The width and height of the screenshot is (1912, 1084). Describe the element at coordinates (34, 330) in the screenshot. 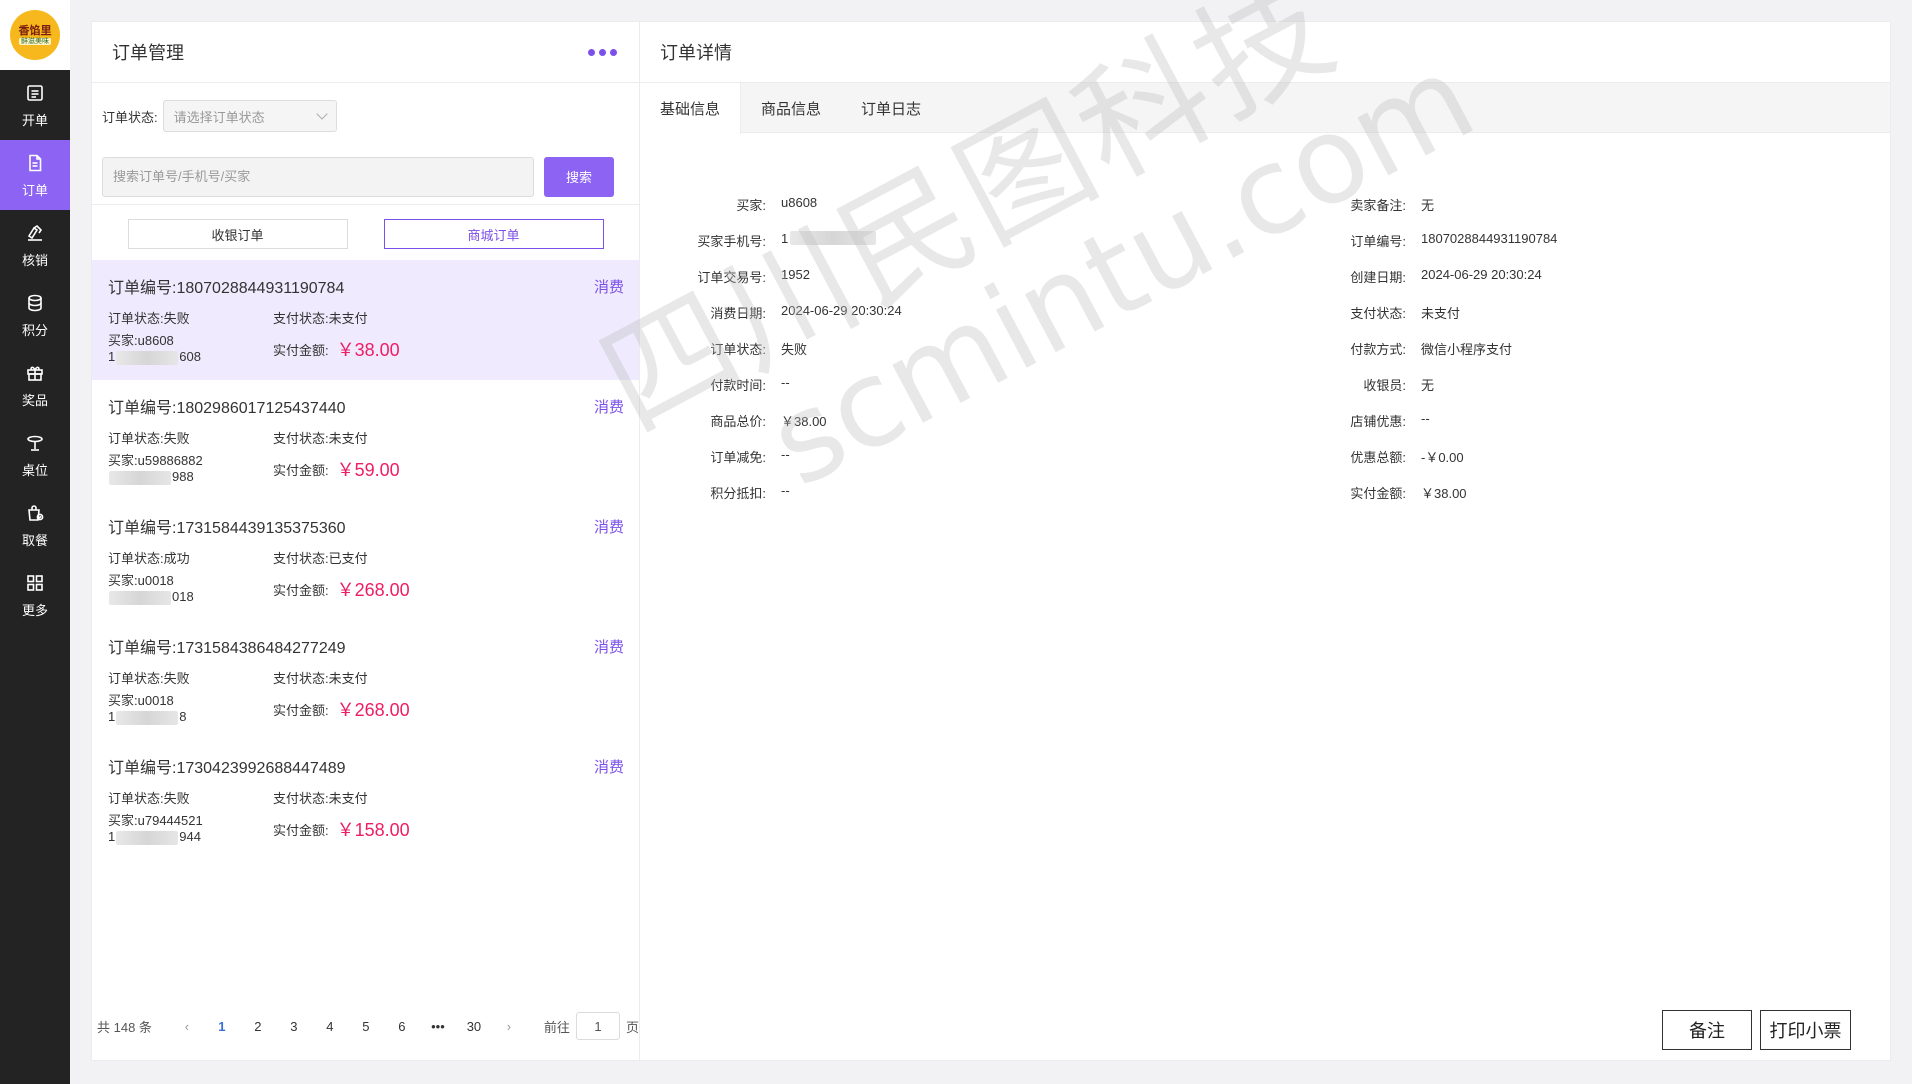

I see `sidebar-item-label: 积分` at that location.